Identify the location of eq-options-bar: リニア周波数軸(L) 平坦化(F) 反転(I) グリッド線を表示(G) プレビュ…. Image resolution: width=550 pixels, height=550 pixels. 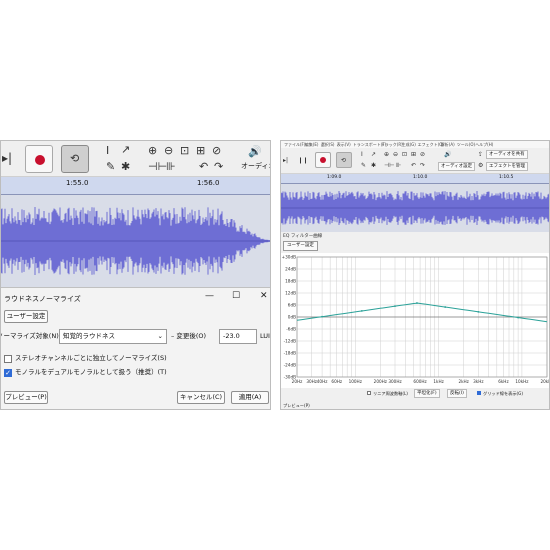
(415, 398).